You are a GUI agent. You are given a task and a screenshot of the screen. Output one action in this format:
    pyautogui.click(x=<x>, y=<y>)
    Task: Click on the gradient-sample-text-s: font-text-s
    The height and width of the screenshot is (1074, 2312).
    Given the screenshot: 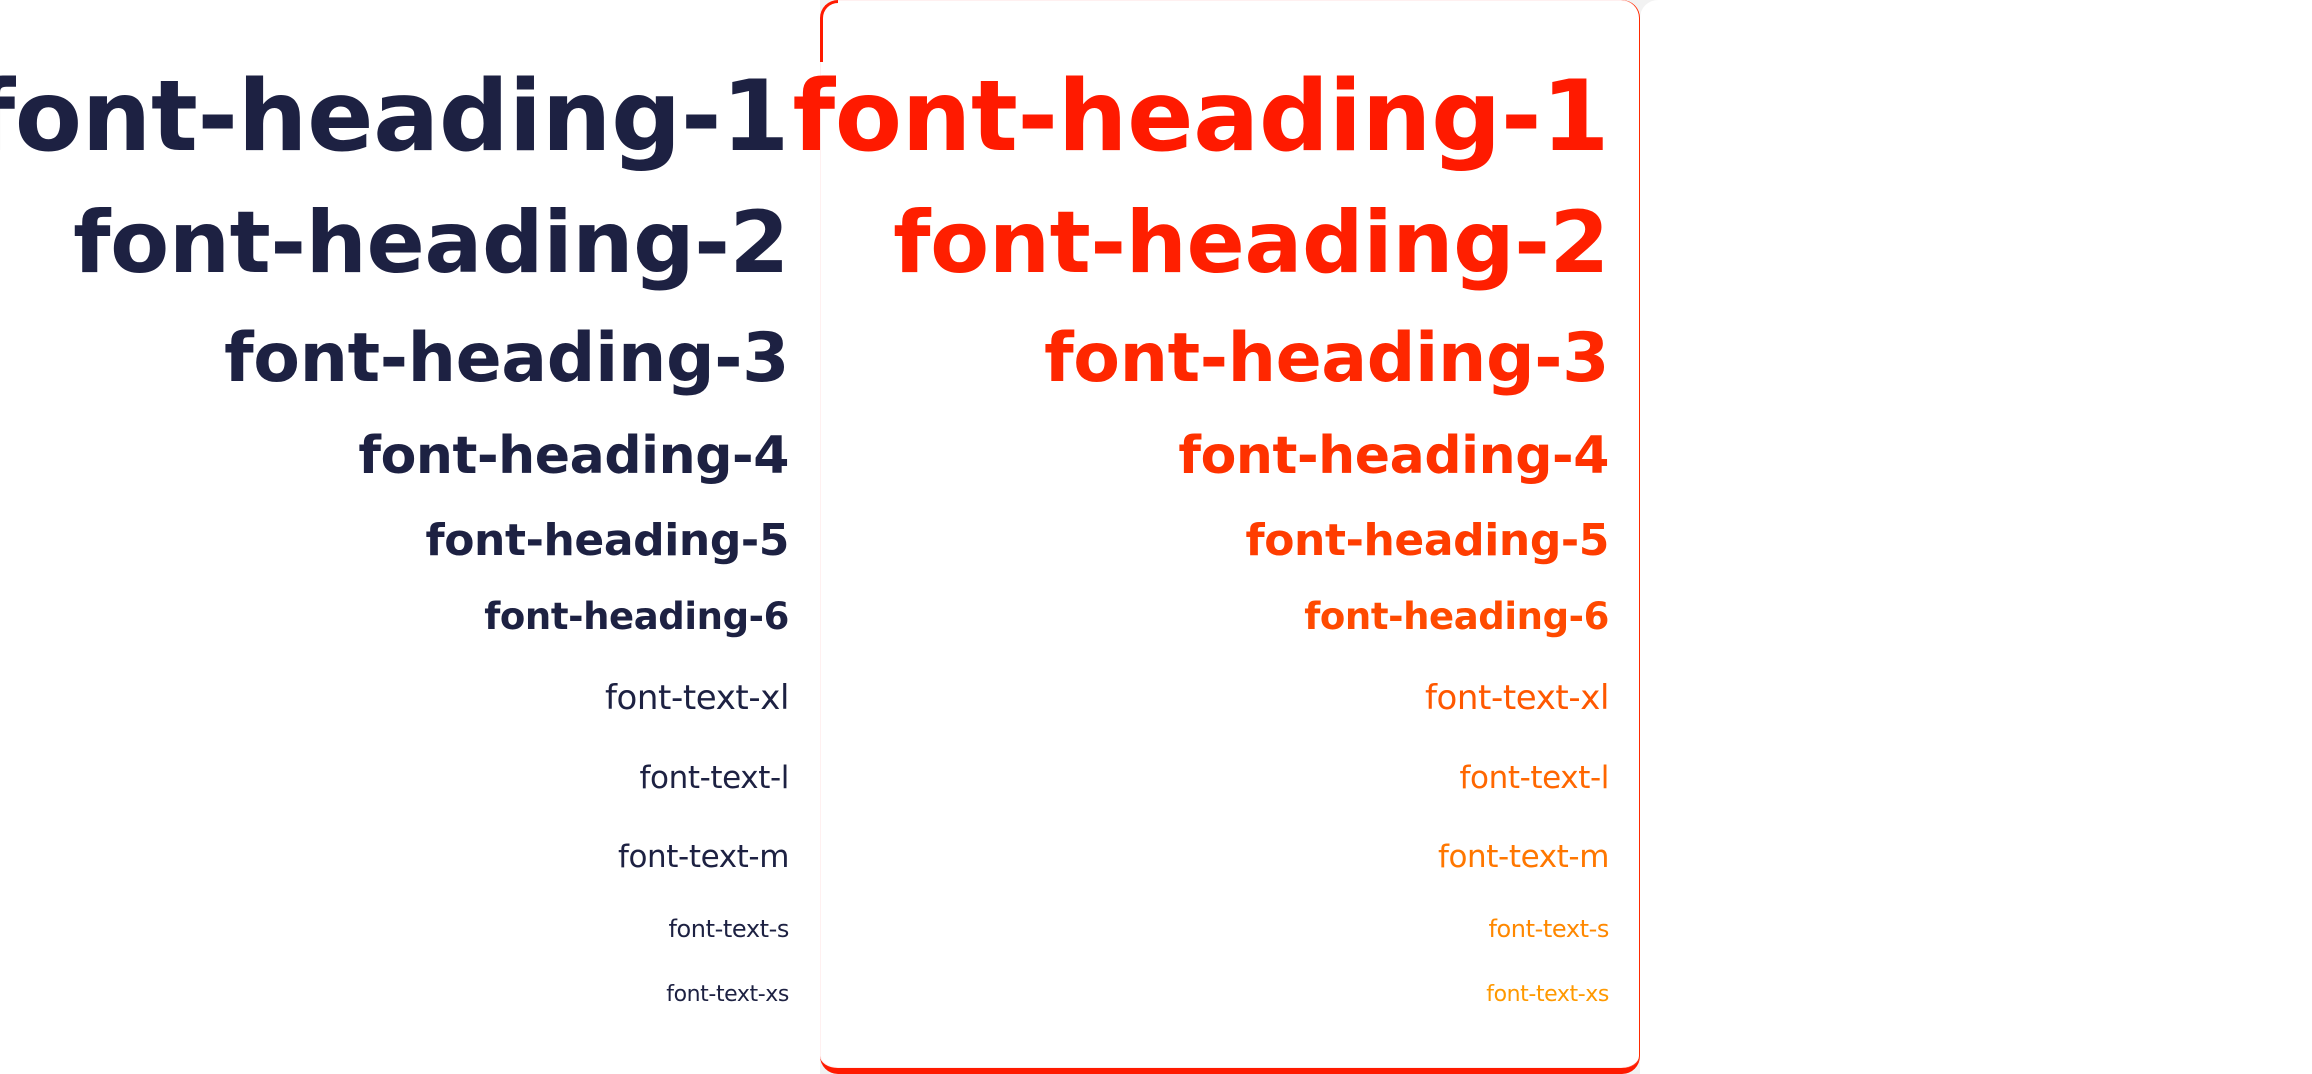 What is the action you would take?
    pyautogui.click(x=1548, y=929)
    